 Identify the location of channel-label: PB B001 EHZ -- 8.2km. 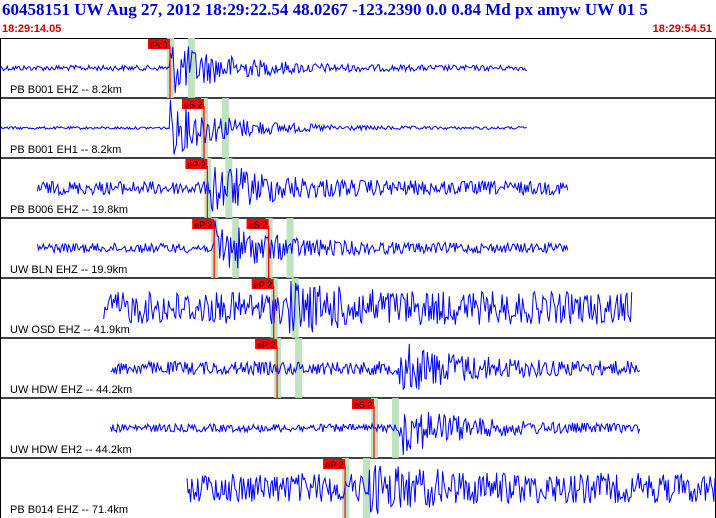
(66, 90).